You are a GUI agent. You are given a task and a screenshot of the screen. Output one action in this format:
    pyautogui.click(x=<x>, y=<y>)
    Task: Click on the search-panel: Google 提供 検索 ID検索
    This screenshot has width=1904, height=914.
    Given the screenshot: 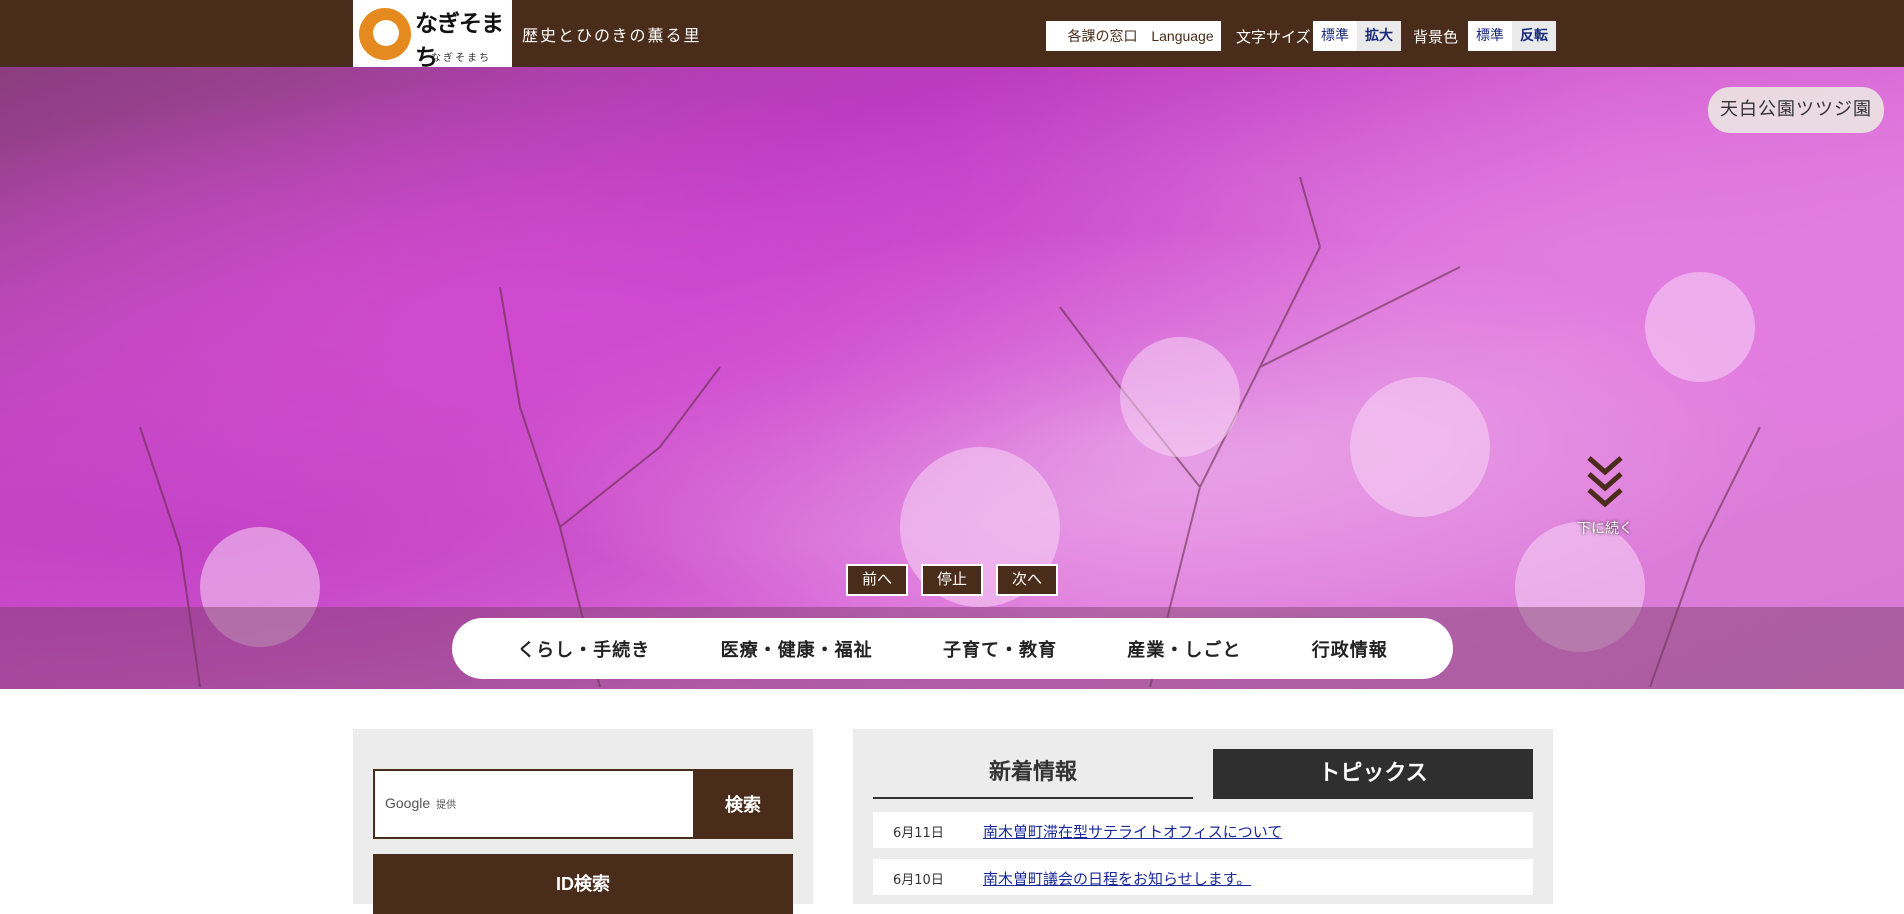 What is the action you would take?
    pyautogui.click(x=583, y=821)
    